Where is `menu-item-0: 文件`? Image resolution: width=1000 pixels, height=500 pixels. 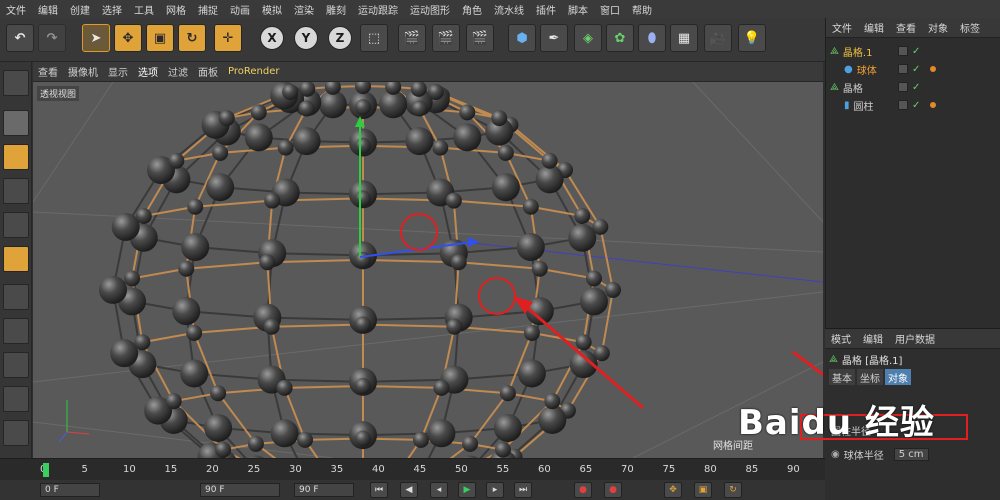
menu-item-0: 文件 is located at coordinates (16, 9).